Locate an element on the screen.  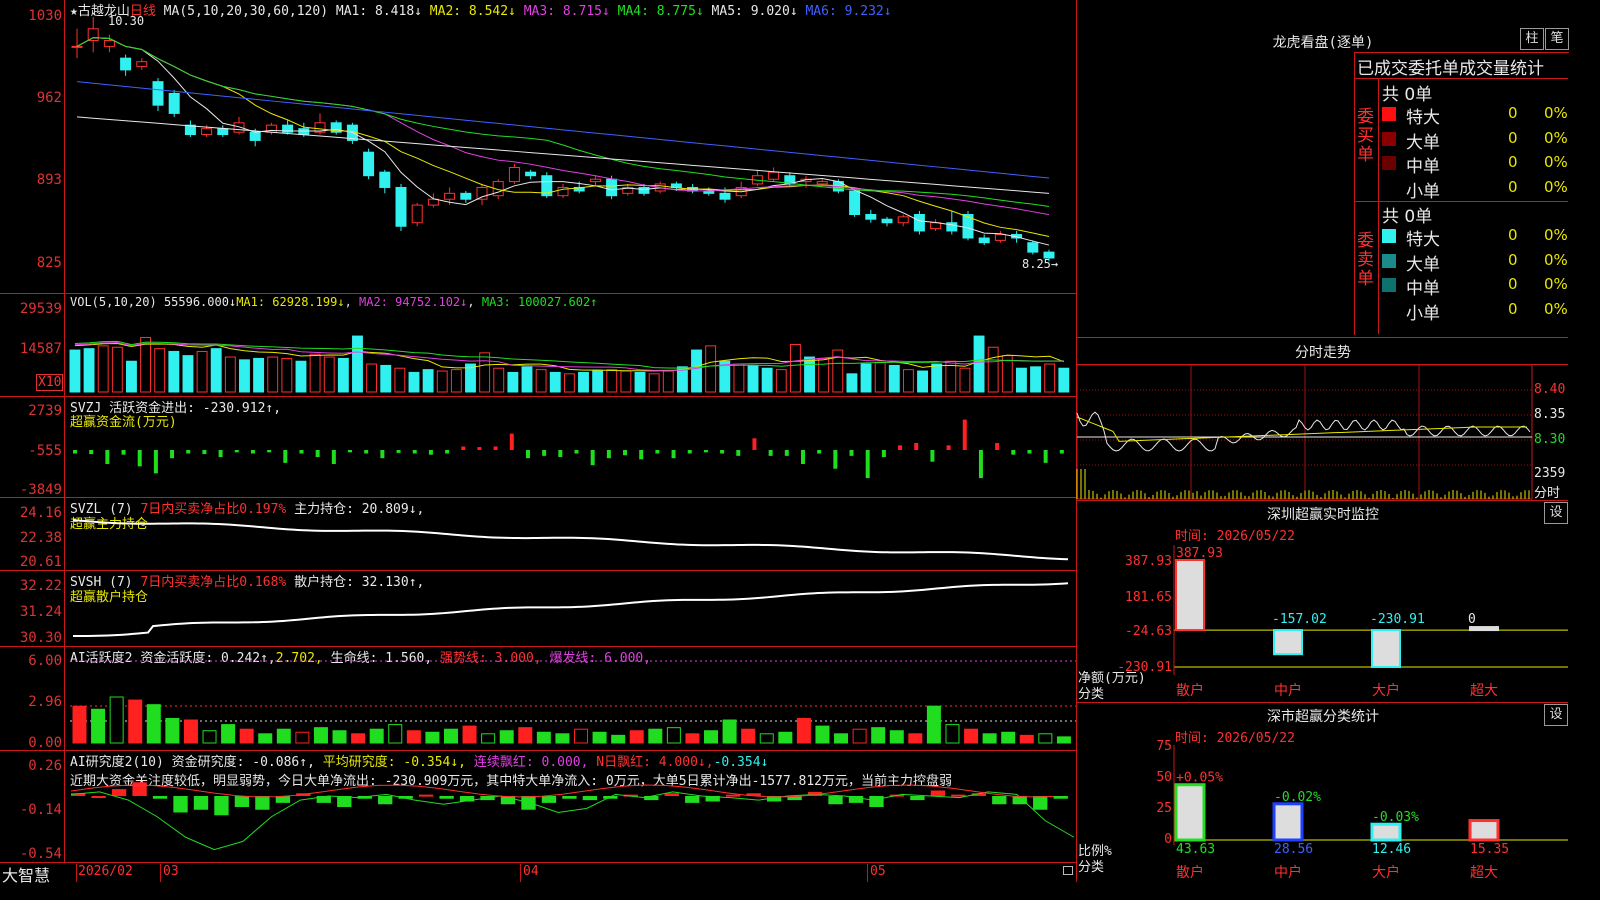
fl-change-label: -0.02% is located at coordinates (1297, 797).